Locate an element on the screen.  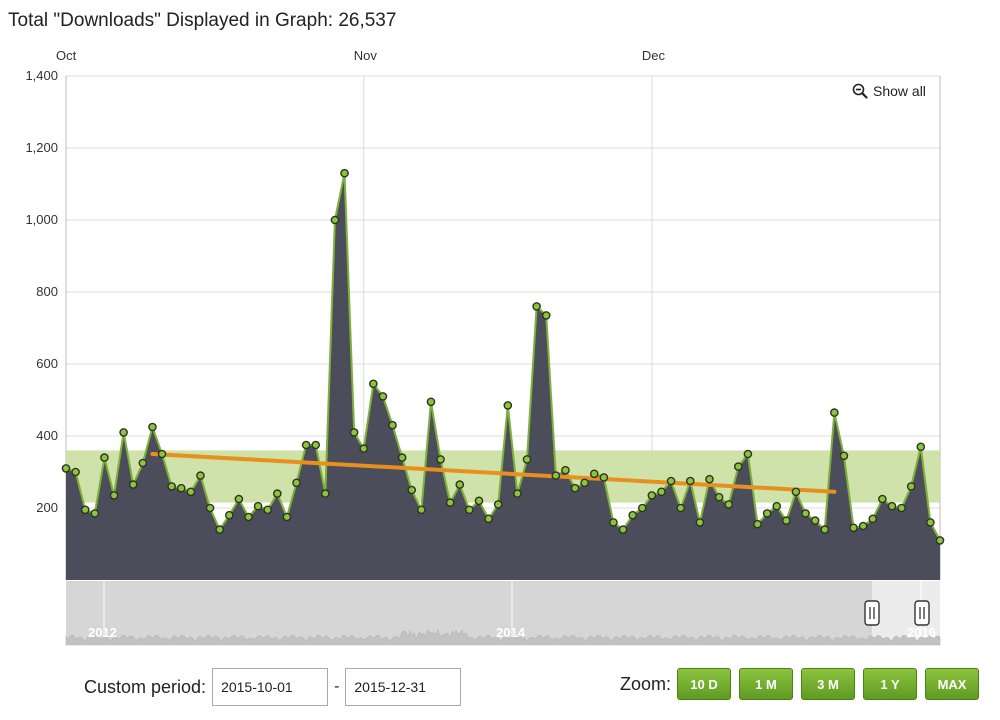
navigator-label: 2014 is located at coordinates (511, 632).